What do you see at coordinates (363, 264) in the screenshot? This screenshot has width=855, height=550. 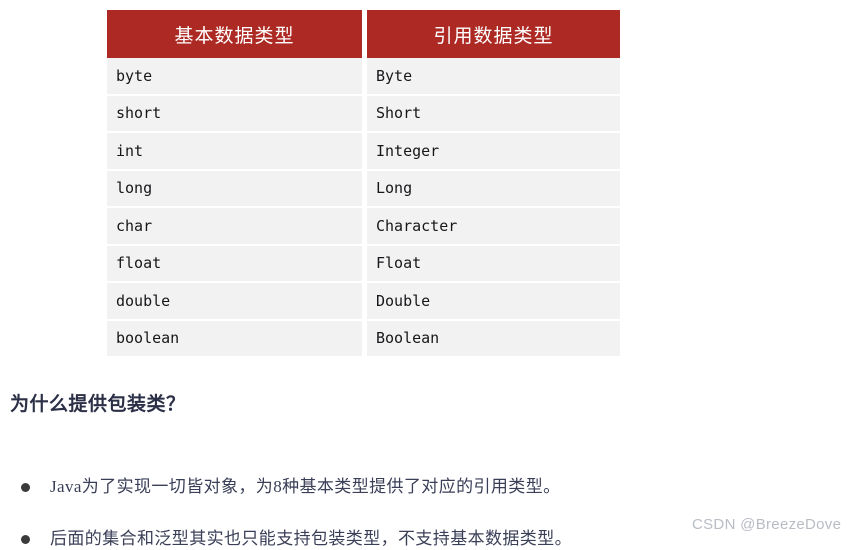 I see `table-row: float Float` at bounding box center [363, 264].